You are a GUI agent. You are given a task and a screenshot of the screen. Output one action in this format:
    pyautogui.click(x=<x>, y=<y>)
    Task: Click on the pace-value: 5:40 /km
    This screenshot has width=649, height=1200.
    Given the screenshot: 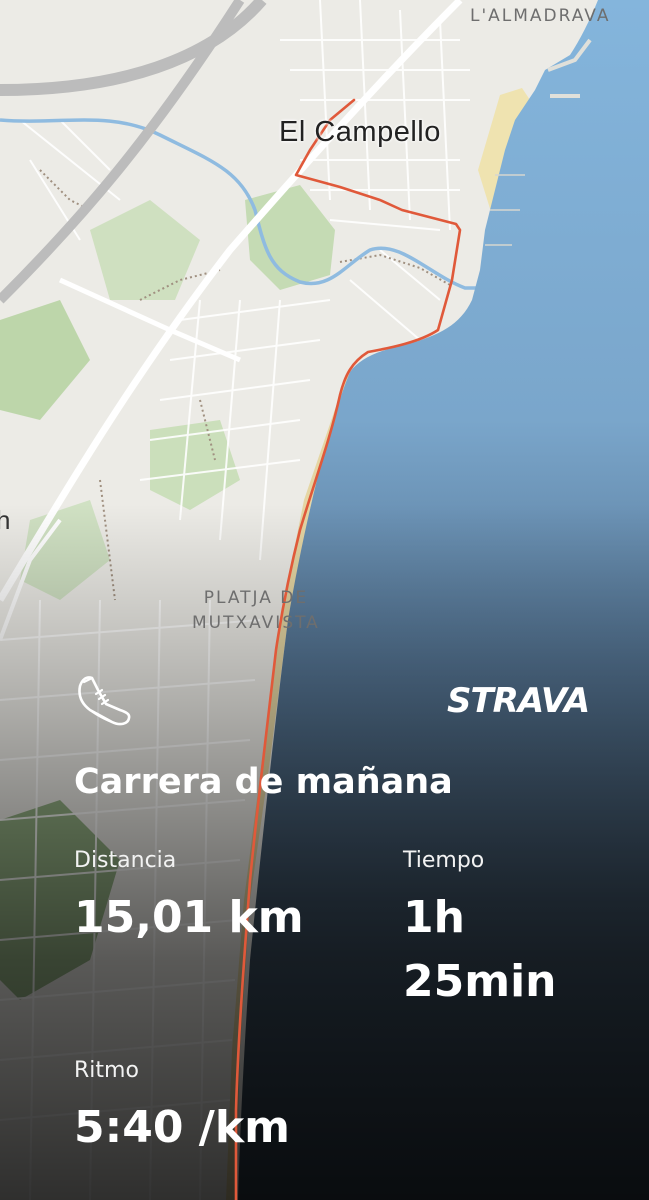 What is the action you would take?
    pyautogui.click(x=182, y=1127)
    